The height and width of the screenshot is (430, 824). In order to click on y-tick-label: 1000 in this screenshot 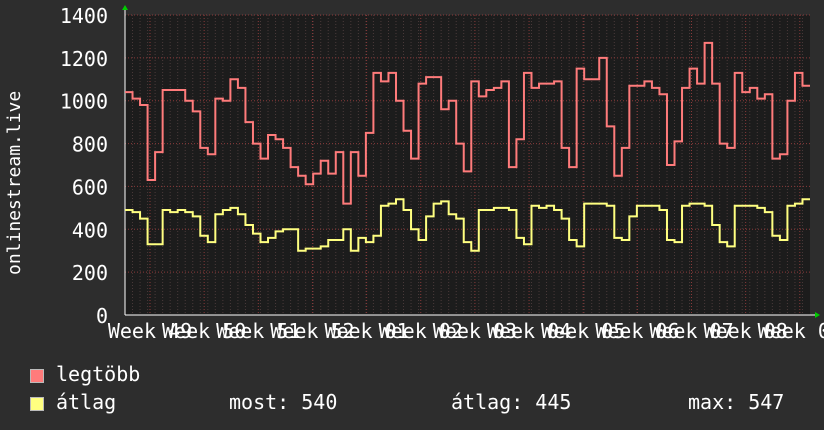, I will do `click(84, 102)`.